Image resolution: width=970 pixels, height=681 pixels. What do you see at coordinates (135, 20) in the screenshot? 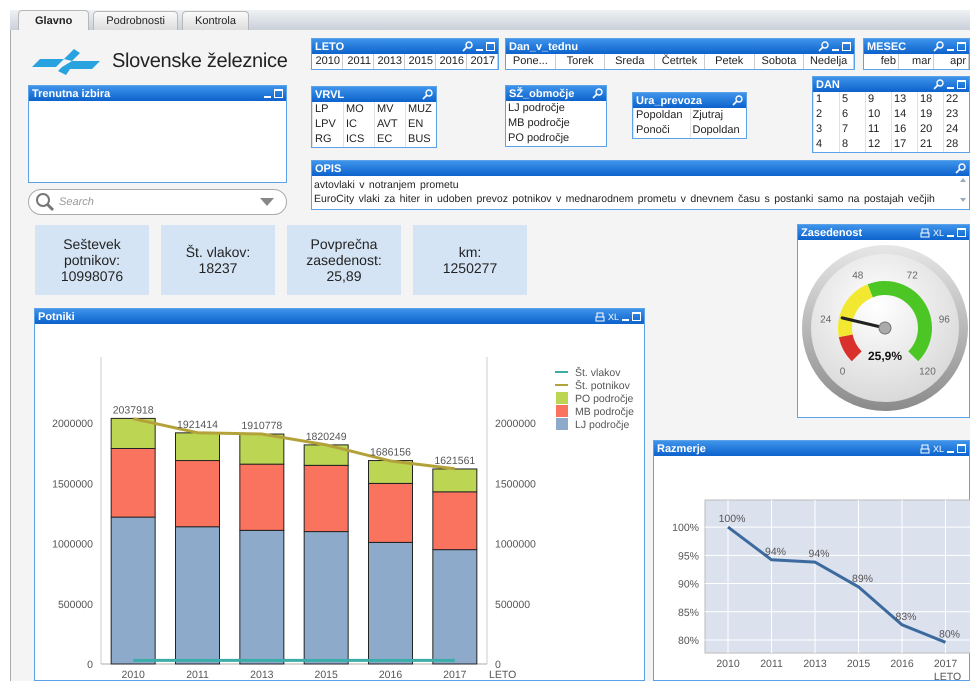
I see `sheet-tab: Podrobnosti` at bounding box center [135, 20].